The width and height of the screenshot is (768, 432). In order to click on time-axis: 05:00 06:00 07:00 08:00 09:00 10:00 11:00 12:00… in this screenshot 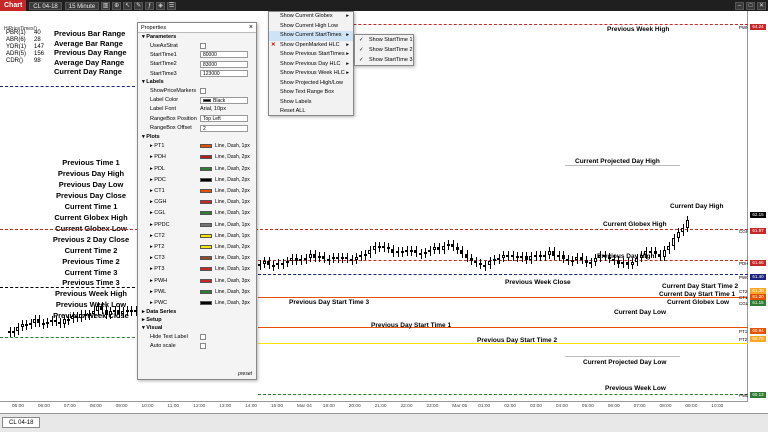, I will do `click(374, 407)`.